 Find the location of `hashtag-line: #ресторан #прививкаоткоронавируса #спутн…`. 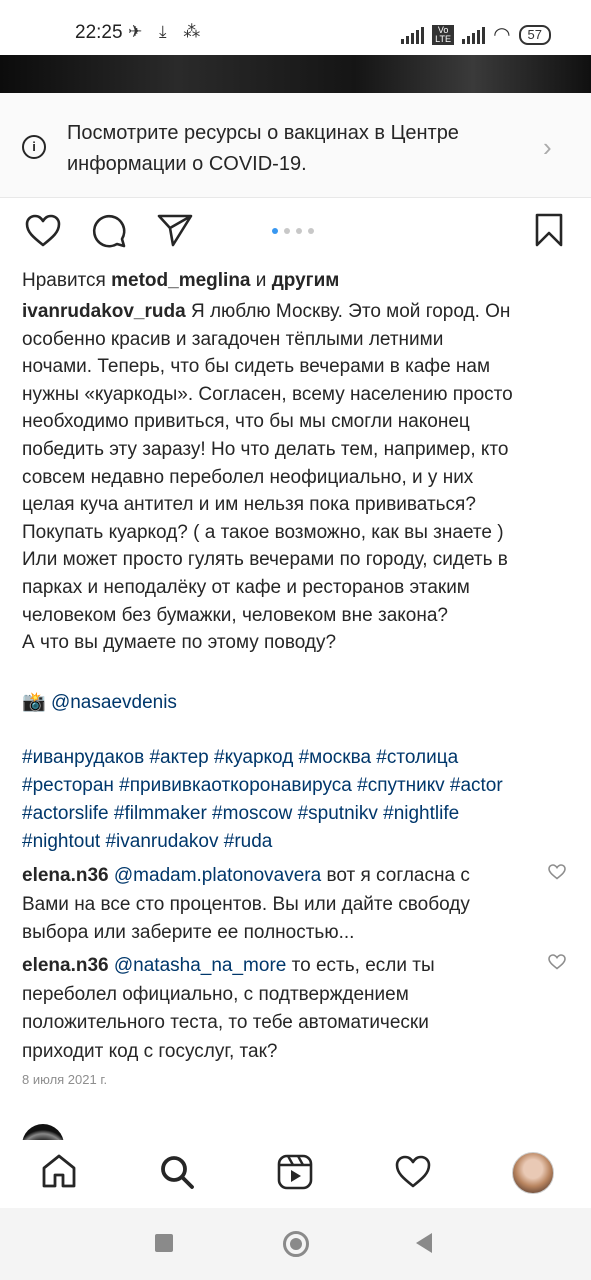

hashtag-line: #ресторан #прививкаоткоронавируса #спутн… is located at coordinates (299, 786).